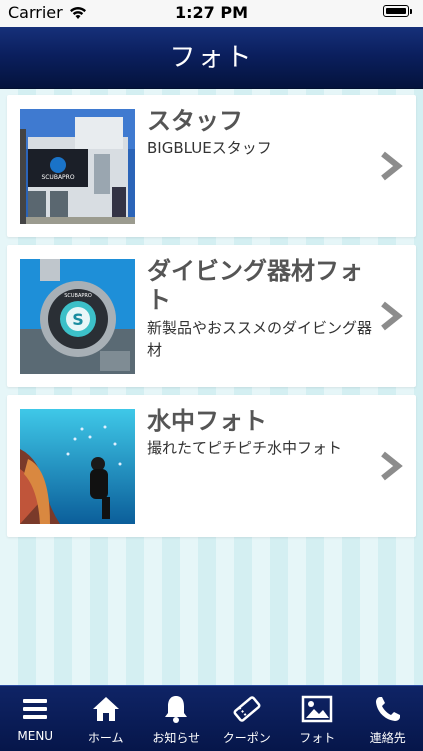 This screenshot has height=751, width=423. What do you see at coordinates (247, 709) in the screenshot?
I see `coupon-icon` at bounding box center [247, 709].